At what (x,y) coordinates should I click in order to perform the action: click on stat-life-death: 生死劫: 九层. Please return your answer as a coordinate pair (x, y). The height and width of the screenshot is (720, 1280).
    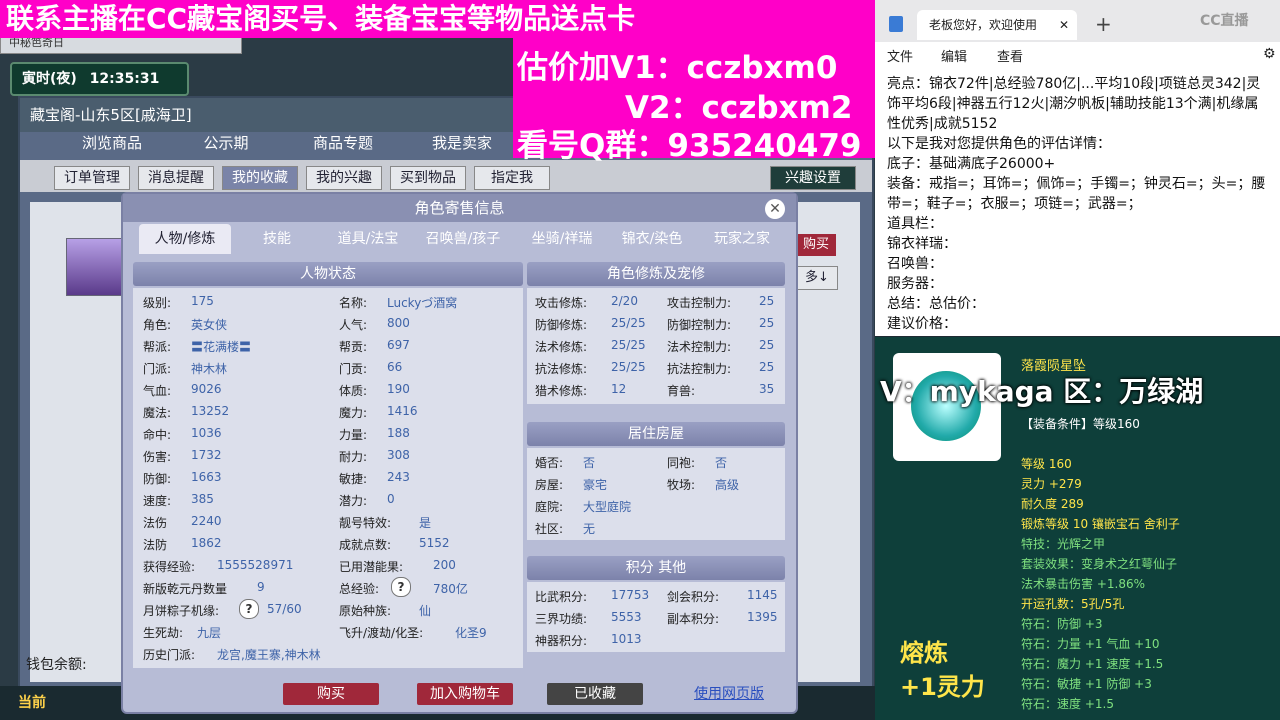
    Looking at the image, I should click on (182, 633).